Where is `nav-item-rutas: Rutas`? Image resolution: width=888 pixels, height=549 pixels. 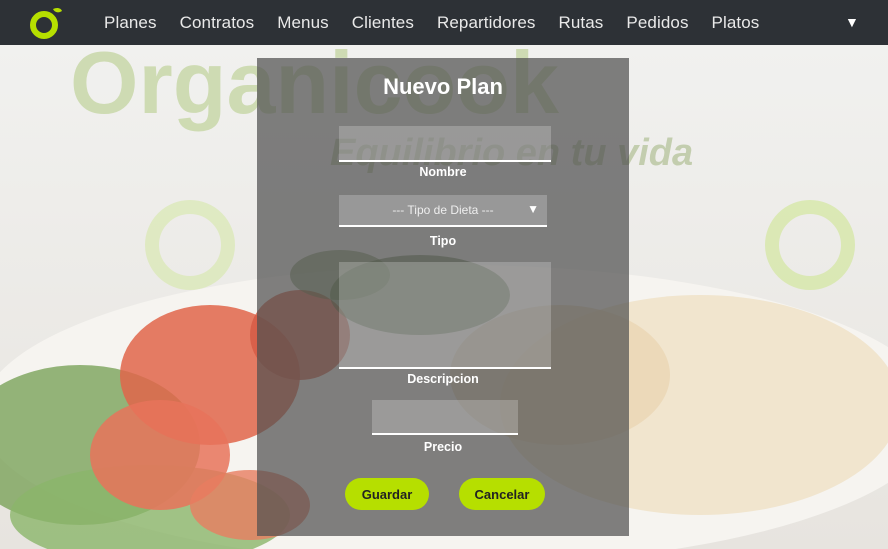
nav-item-rutas: Rutas is located at coordinates (580, 23).